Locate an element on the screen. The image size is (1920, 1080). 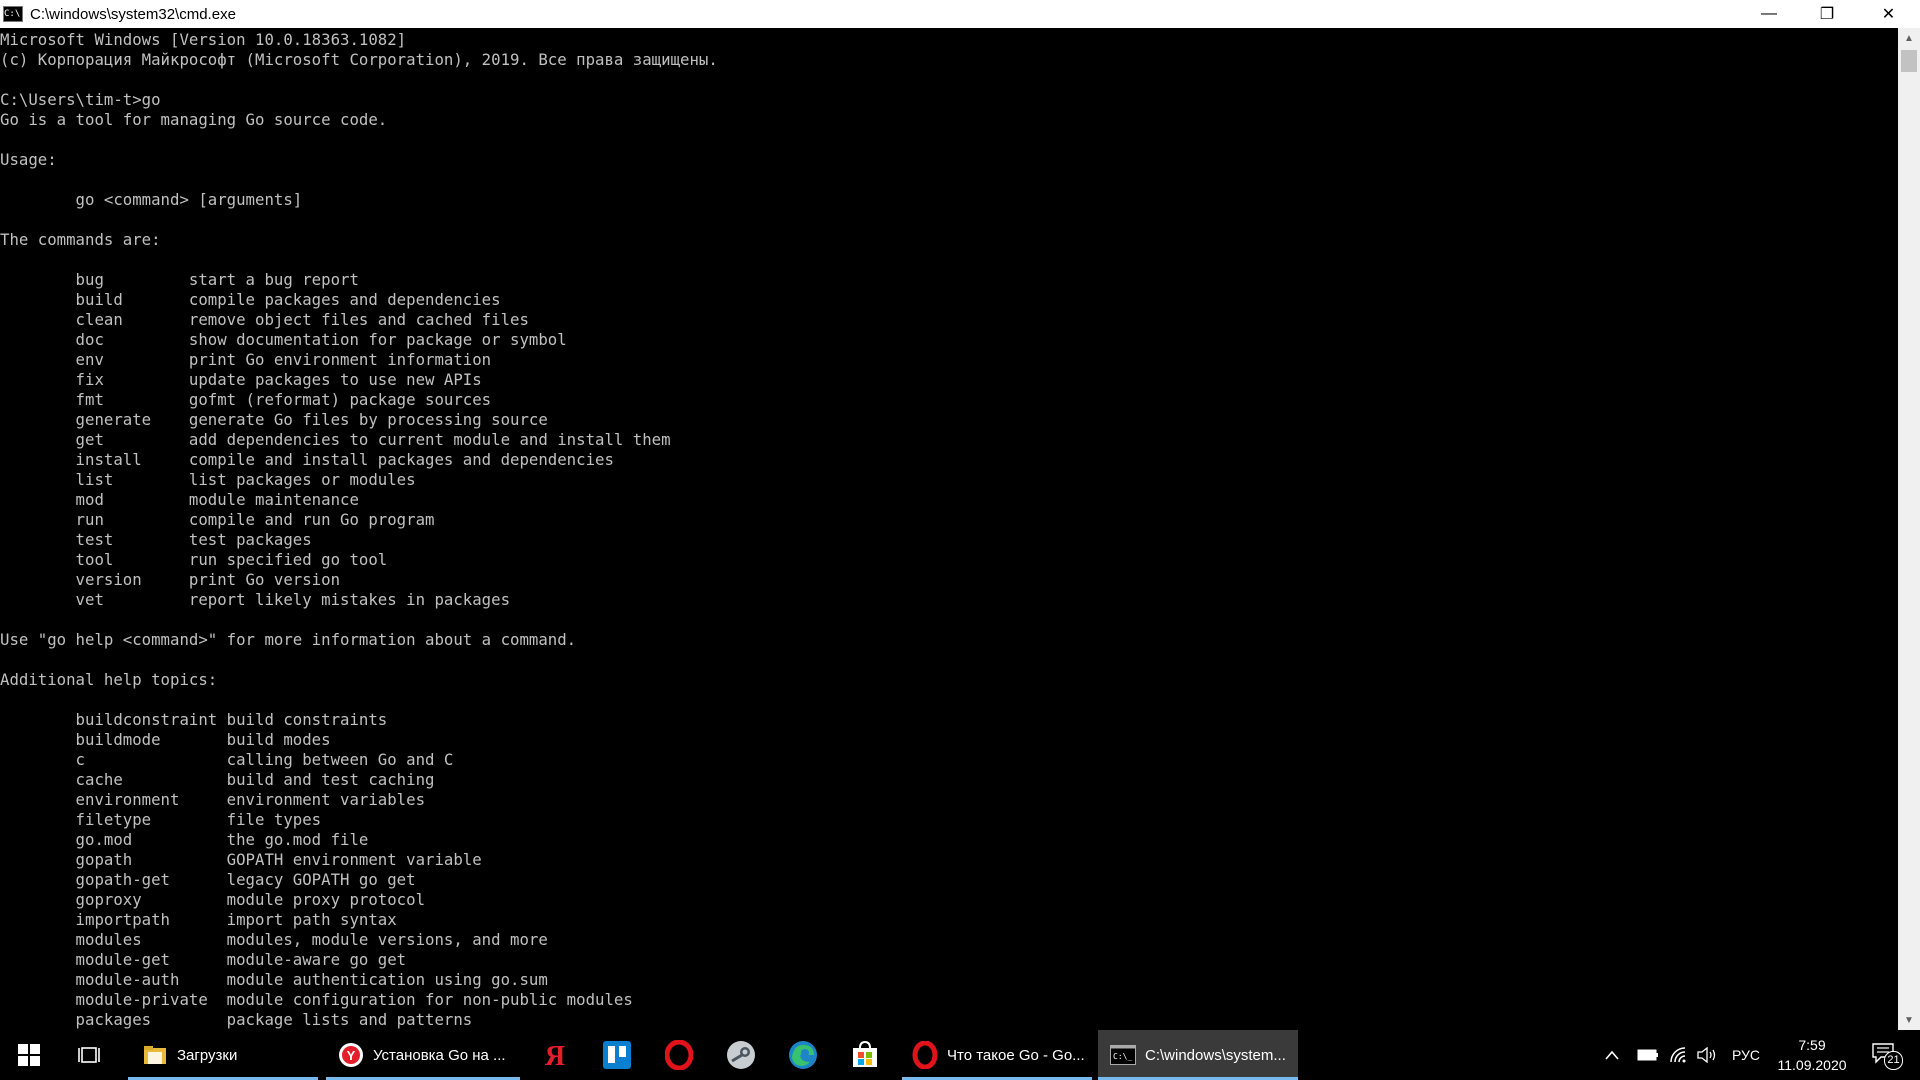
battery-button is located at coordinates (1648, 1055).